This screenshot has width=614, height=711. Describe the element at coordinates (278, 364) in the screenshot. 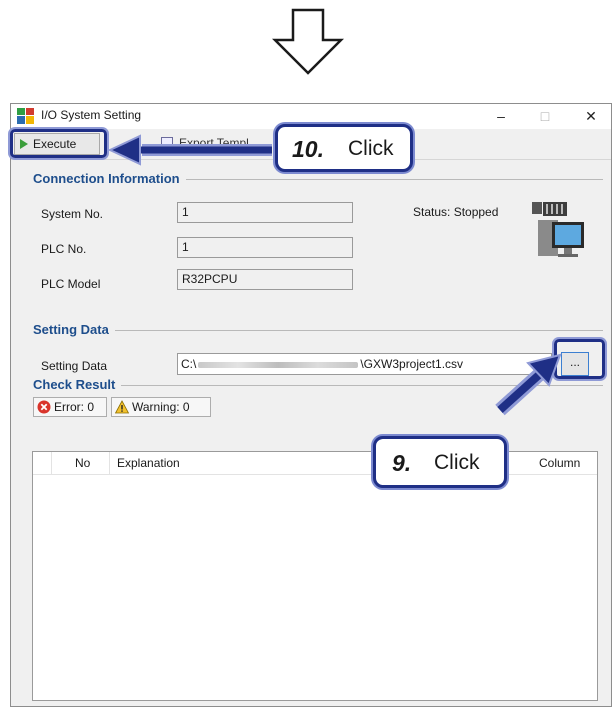

I see `redacted-path` at that location.